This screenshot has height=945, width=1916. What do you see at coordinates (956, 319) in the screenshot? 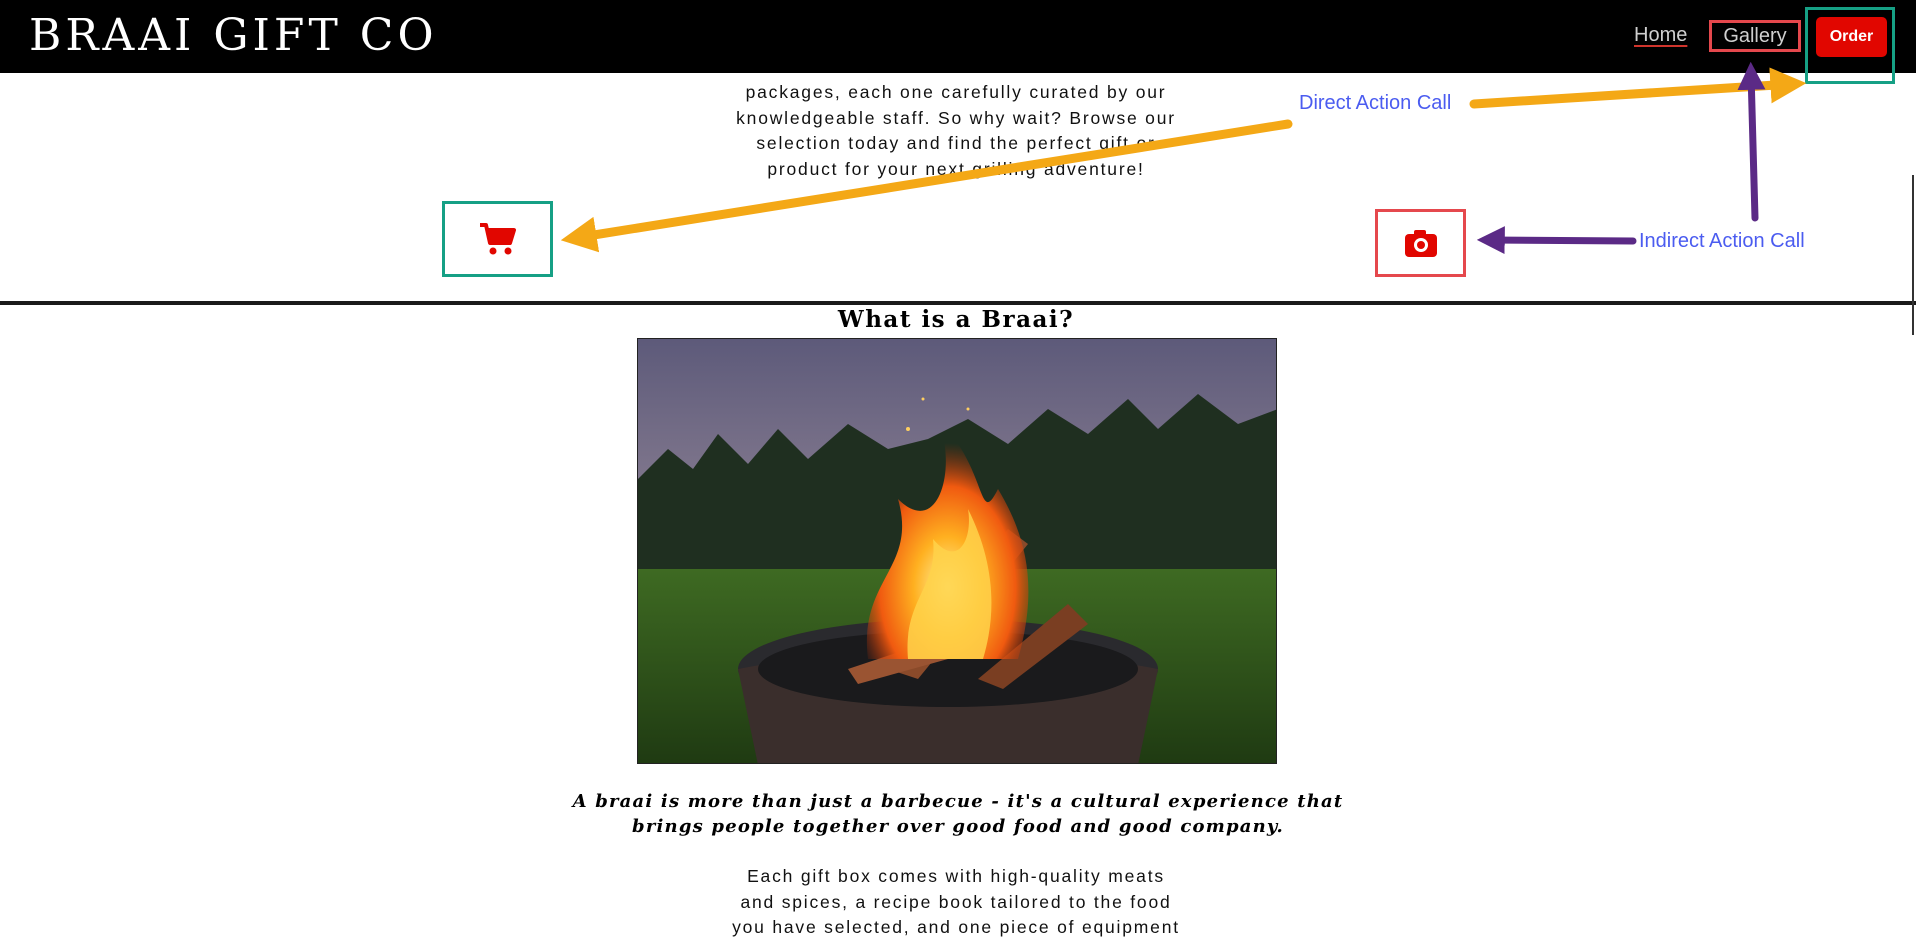
I see `section-title: What is a Braai?` at bounding box center [956, 319].